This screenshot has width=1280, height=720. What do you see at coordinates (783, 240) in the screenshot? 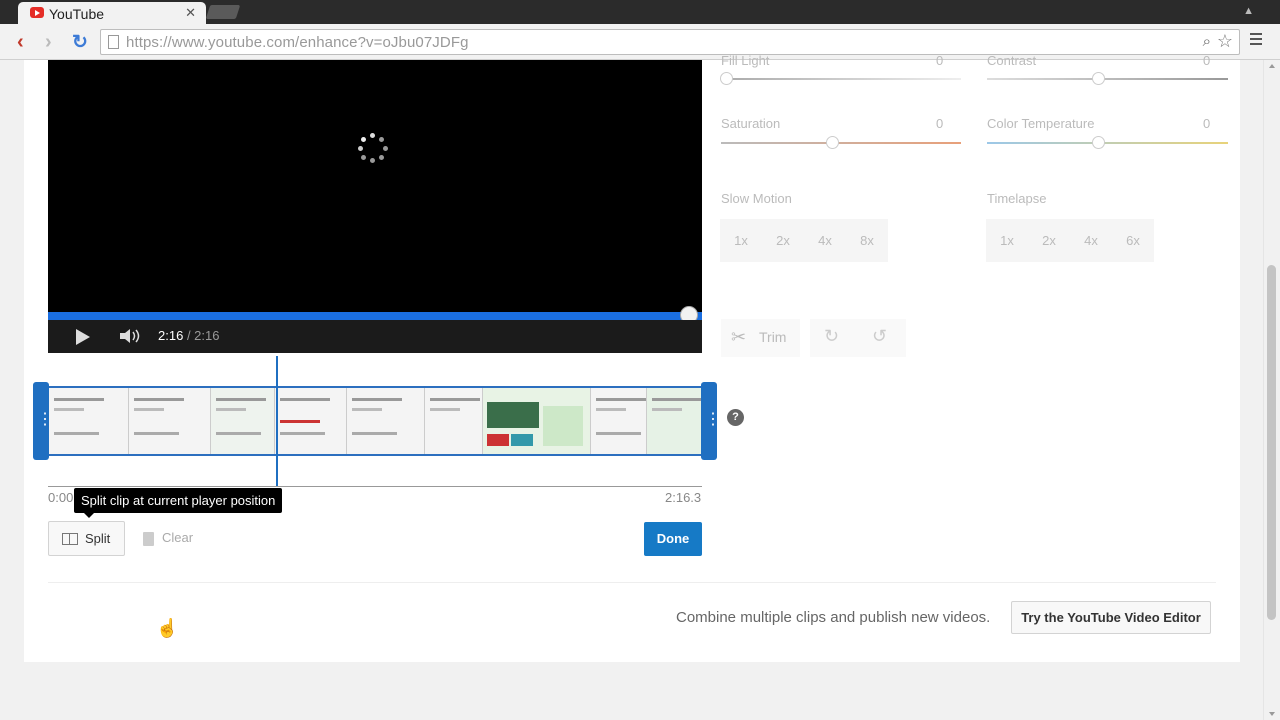
I see `slow-motion-option: 2x` at bounding box center [783, 240].